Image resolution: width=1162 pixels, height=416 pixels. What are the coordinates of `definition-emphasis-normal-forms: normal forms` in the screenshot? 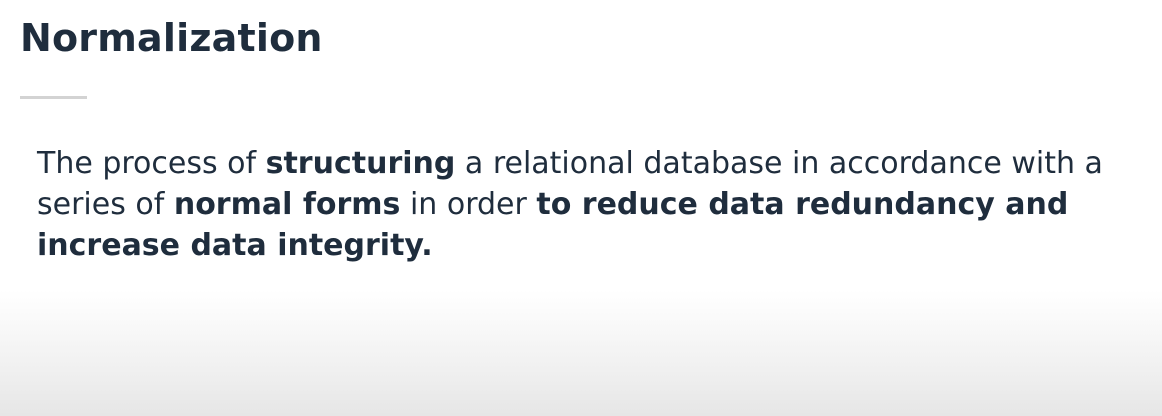 It's located at (287, 204).